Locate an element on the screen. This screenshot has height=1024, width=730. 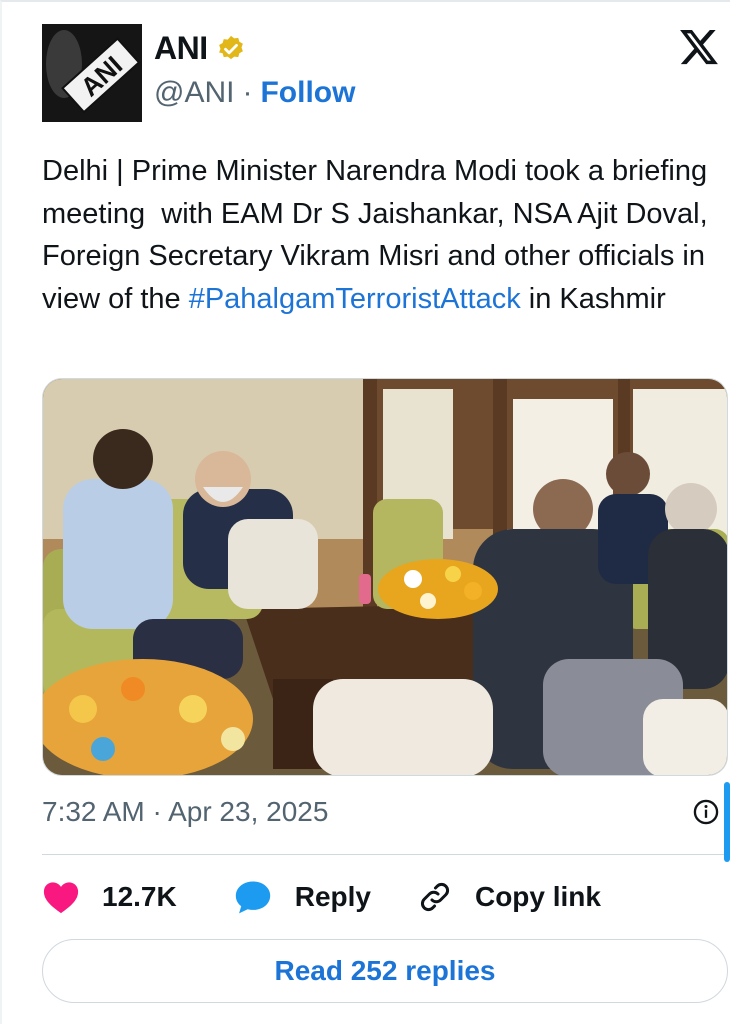
author-handle: @ANI is located at coordinates (194, 93).